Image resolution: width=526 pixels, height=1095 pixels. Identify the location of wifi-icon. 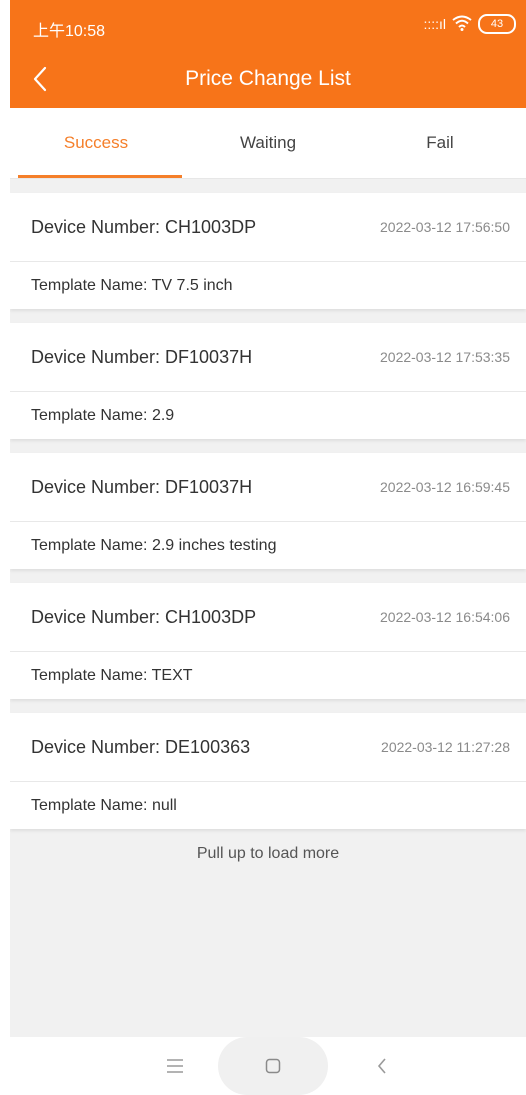
(462, 24).